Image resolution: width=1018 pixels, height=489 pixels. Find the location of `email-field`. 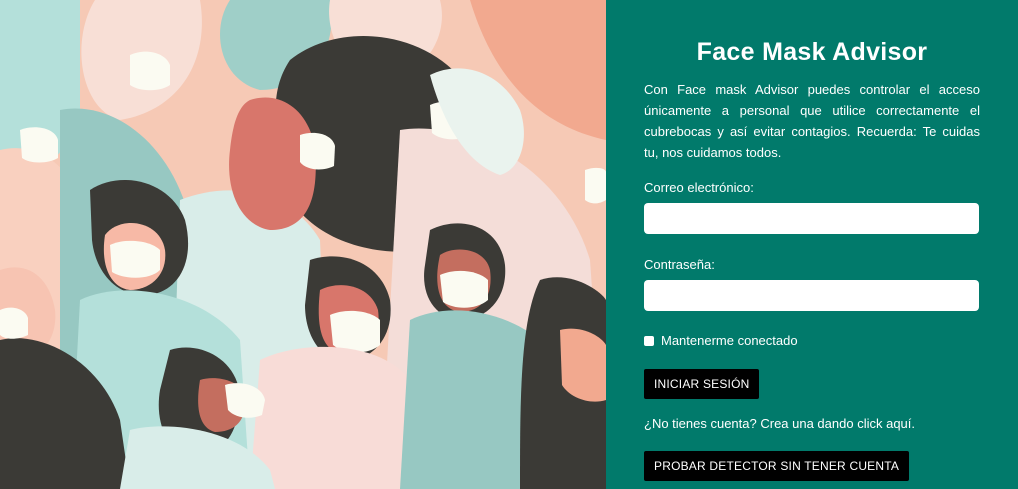

email-field is located at coordinates (811, 218).